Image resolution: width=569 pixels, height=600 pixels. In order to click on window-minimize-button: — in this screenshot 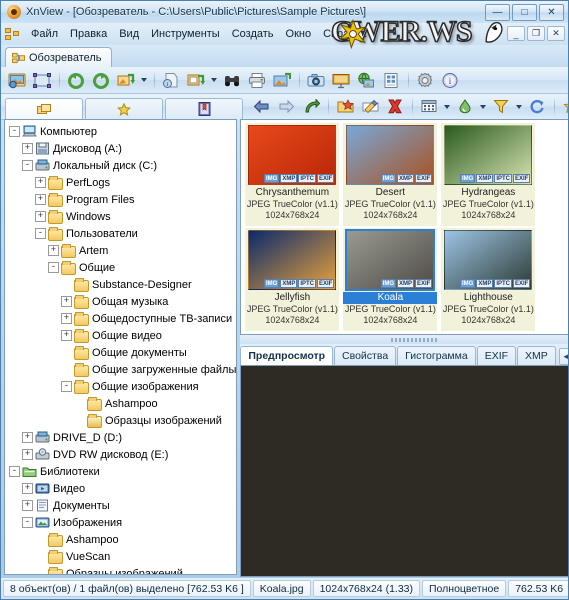, I will do `click(497, 12)`.